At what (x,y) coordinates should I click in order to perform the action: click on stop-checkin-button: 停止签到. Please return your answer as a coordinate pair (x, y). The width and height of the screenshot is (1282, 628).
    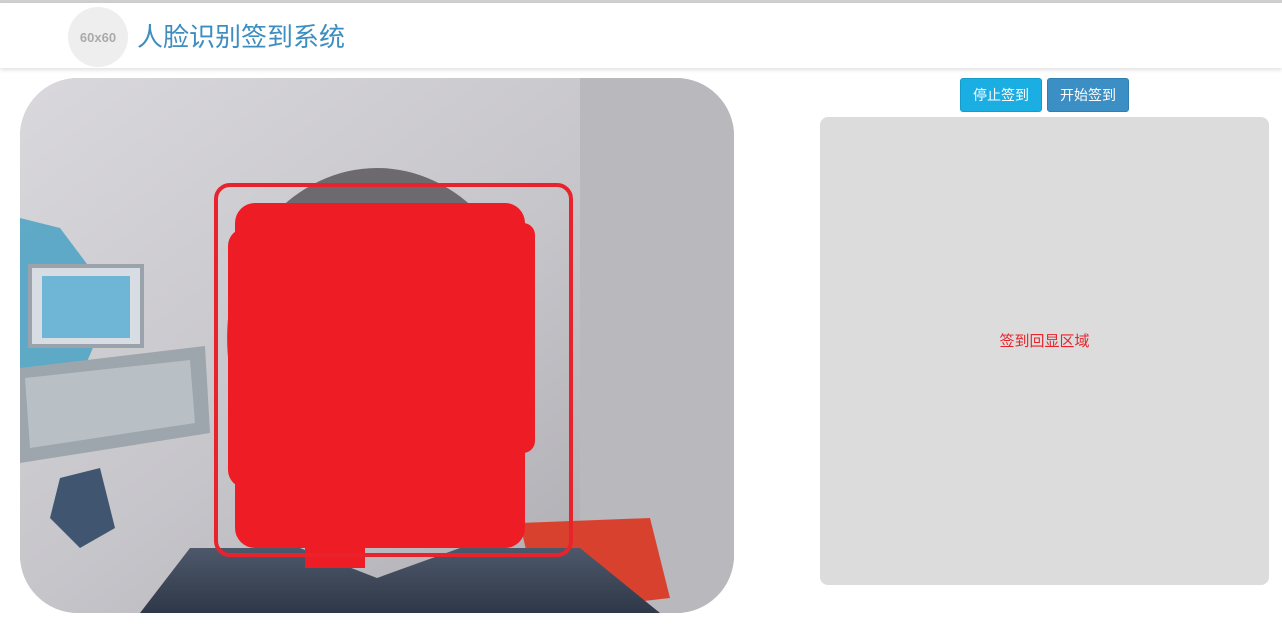
    Looking at the image, I should click on (1001, 95).